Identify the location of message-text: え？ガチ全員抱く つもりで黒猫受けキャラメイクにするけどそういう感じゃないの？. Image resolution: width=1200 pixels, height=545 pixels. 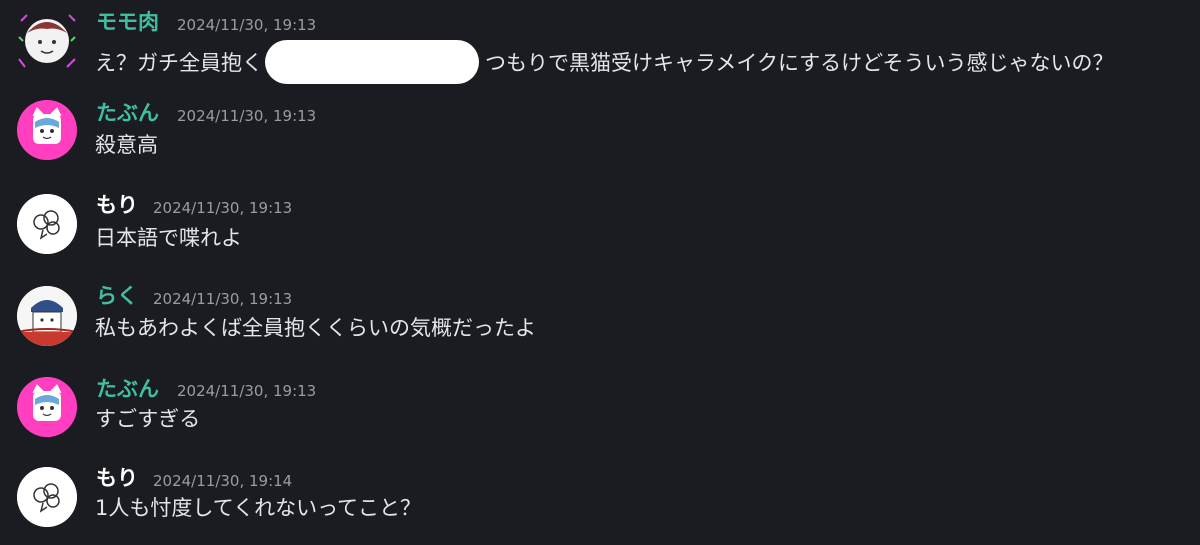
(604, 63).